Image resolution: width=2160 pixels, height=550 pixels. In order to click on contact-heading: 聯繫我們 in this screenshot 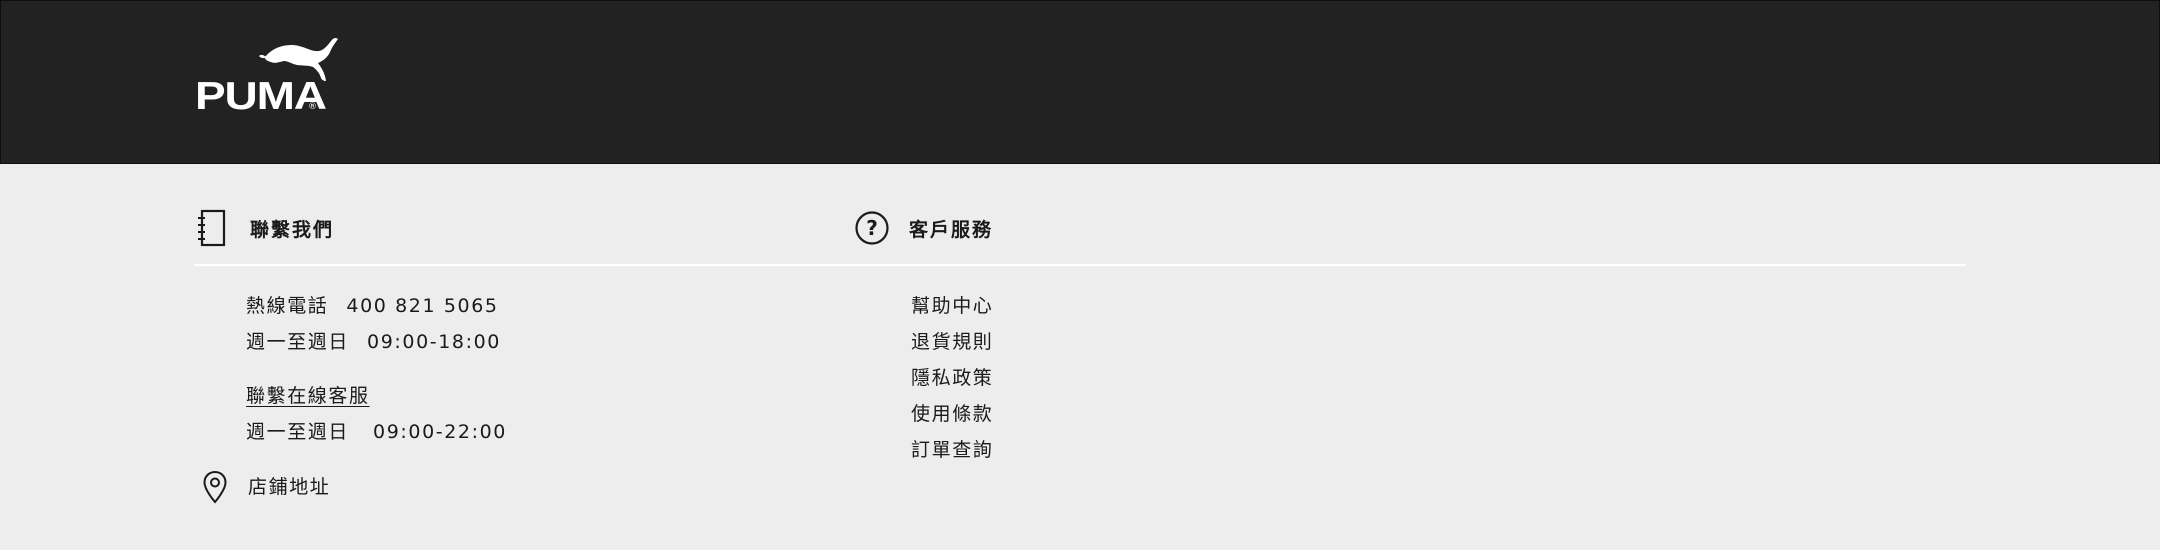, I will do `click(265, 228)`.